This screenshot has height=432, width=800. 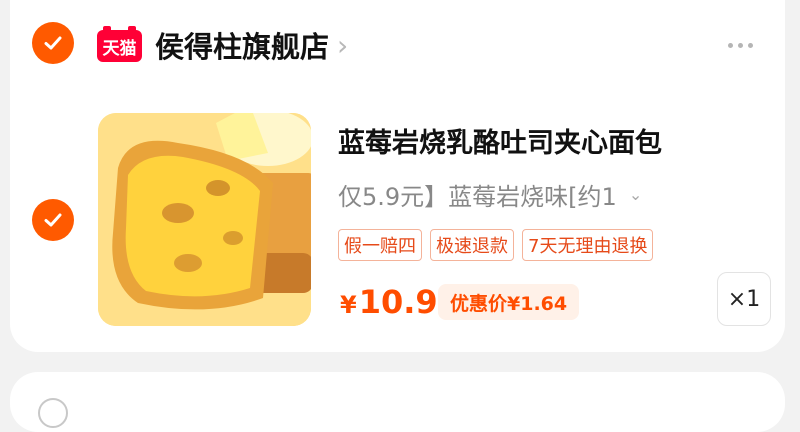 What do you see at coordinates (132, 29) in the screenshot?
I see `tmall-logo-ear-right` at bounding box center [132, 29].